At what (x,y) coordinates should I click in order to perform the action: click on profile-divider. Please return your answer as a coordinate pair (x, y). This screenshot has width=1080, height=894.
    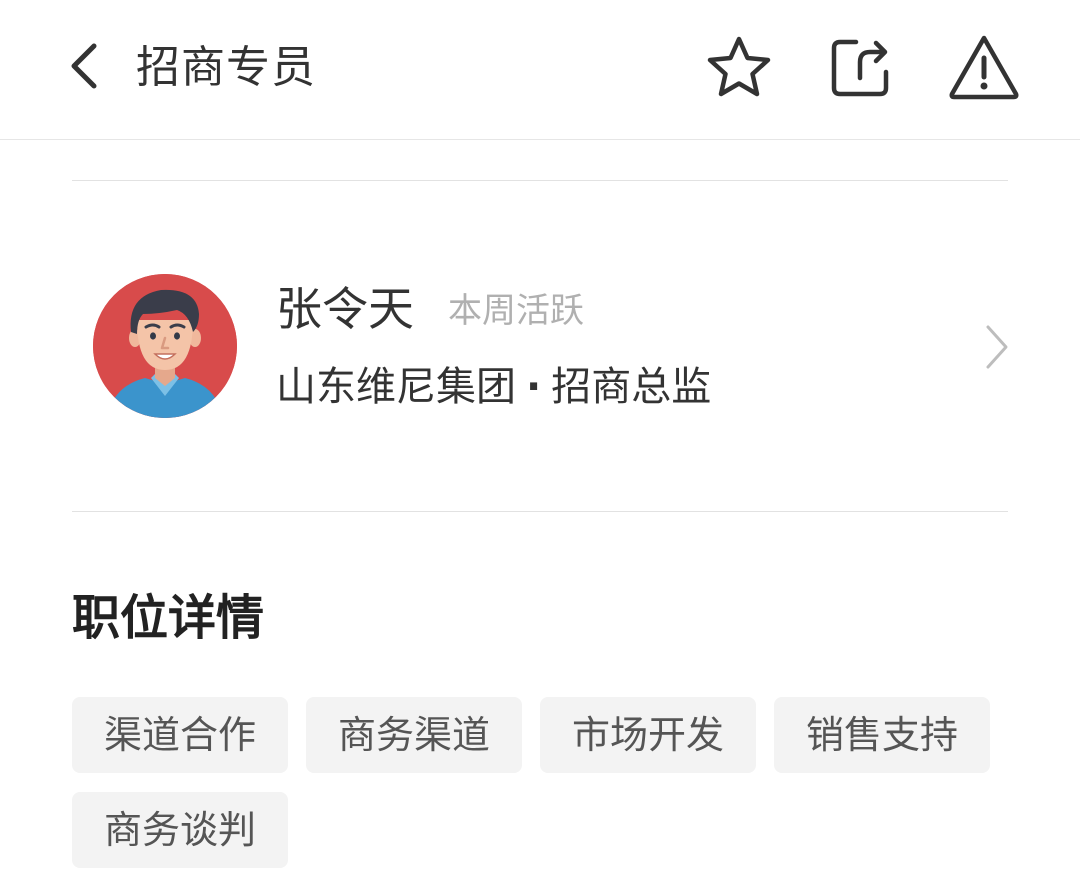
    Looking at the image, I should click on (540, 511).